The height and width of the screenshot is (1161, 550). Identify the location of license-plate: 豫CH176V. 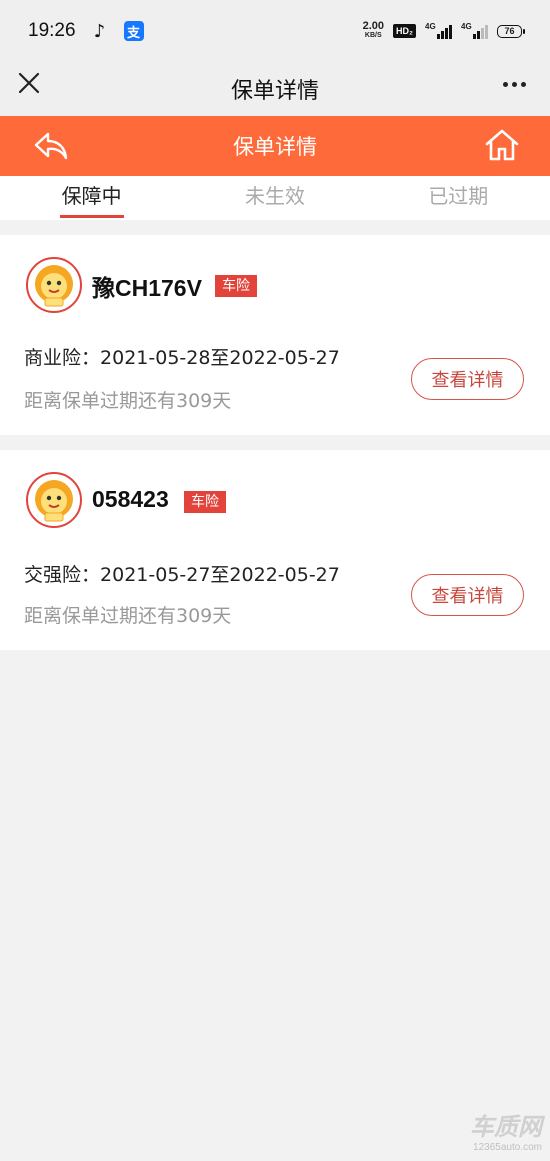
(147, 288).